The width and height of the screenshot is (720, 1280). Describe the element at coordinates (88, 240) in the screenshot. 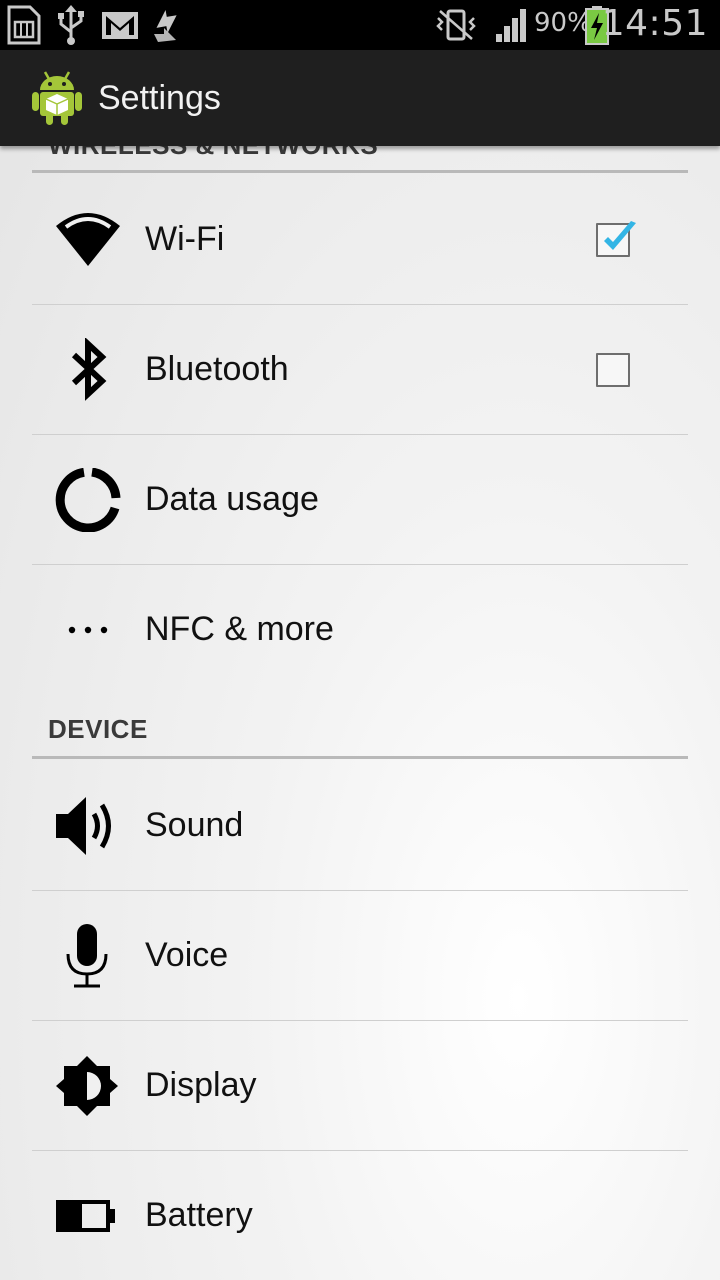

I see `wifi-icon` at that location.